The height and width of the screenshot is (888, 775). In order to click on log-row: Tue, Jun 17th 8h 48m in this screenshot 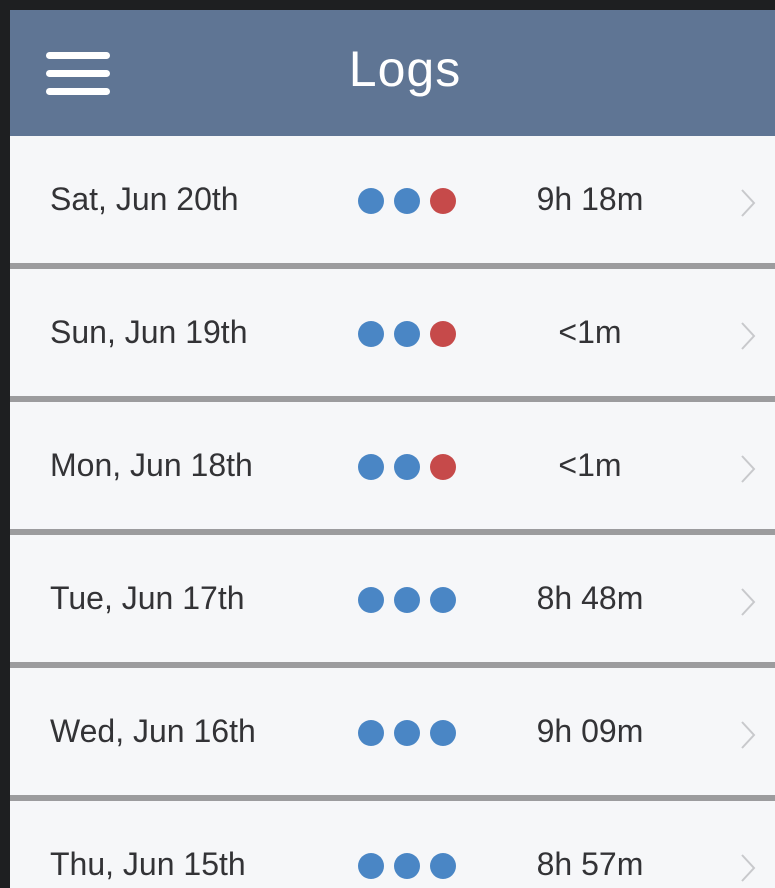, I will do `click(392, 601)`.